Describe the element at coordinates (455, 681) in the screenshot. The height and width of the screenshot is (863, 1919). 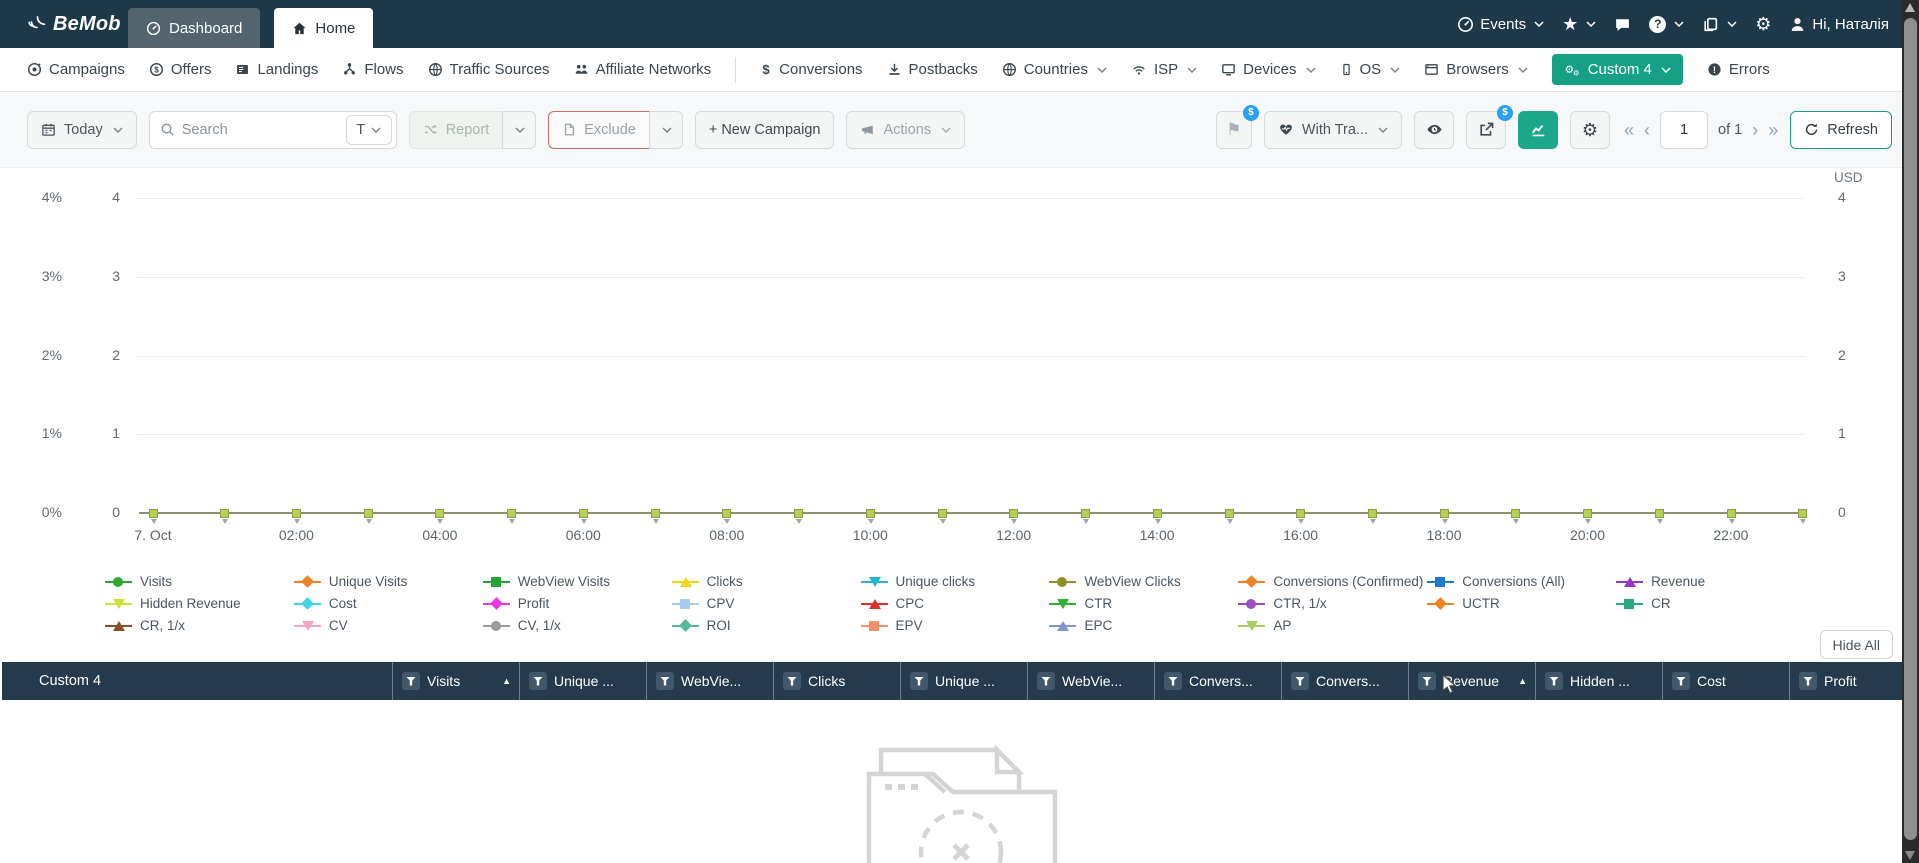
I see `table-column-header-visits: Visits ▲` at that location.